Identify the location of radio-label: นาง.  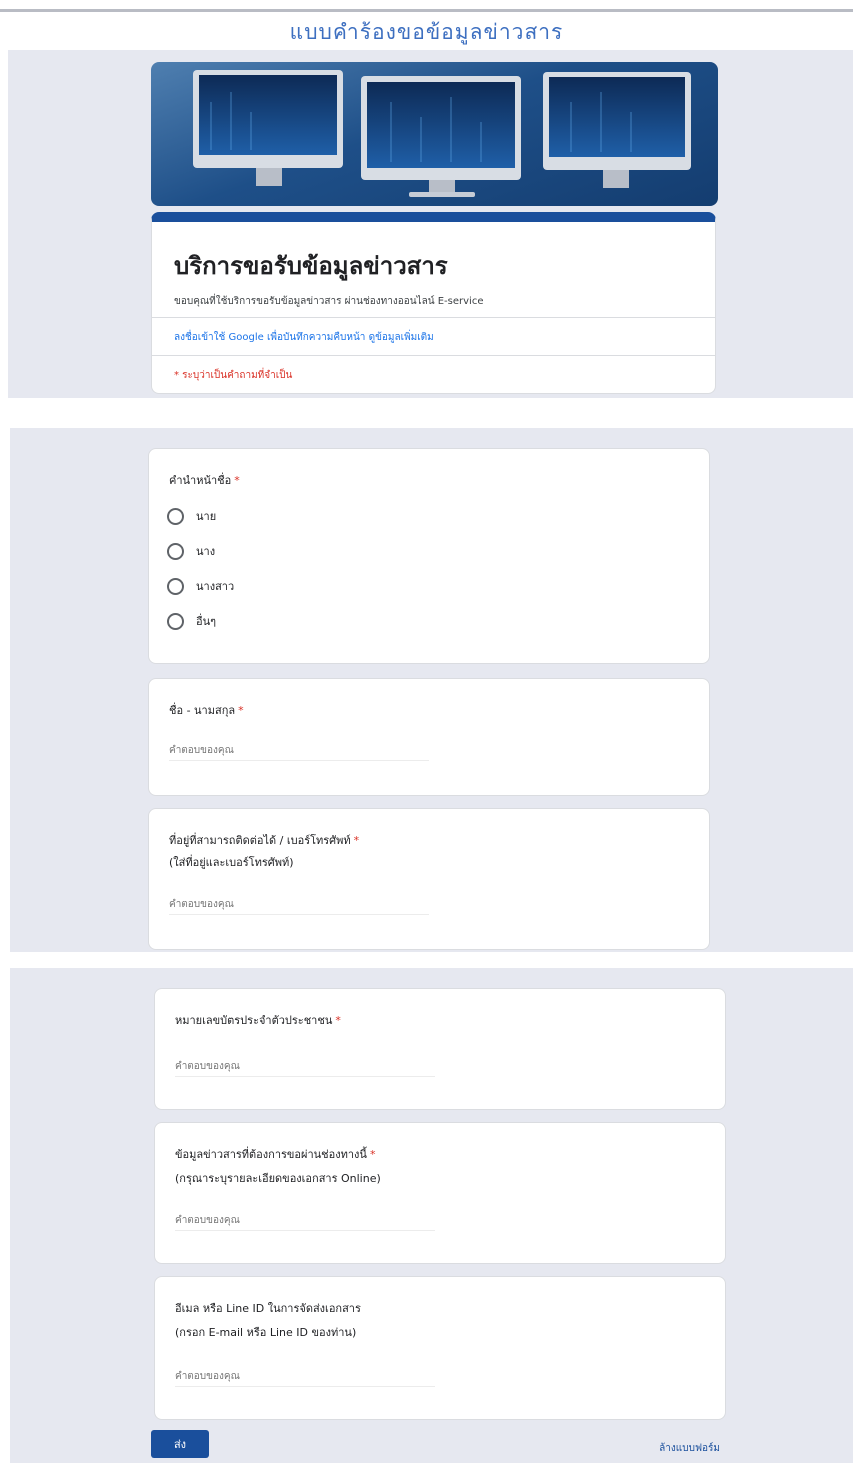
(206, 551).